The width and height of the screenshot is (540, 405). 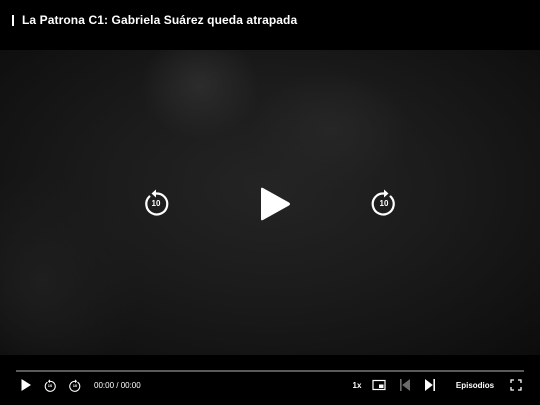 I want to click on time-display: 00:00 / 00:00, so click(x=117, y=385).